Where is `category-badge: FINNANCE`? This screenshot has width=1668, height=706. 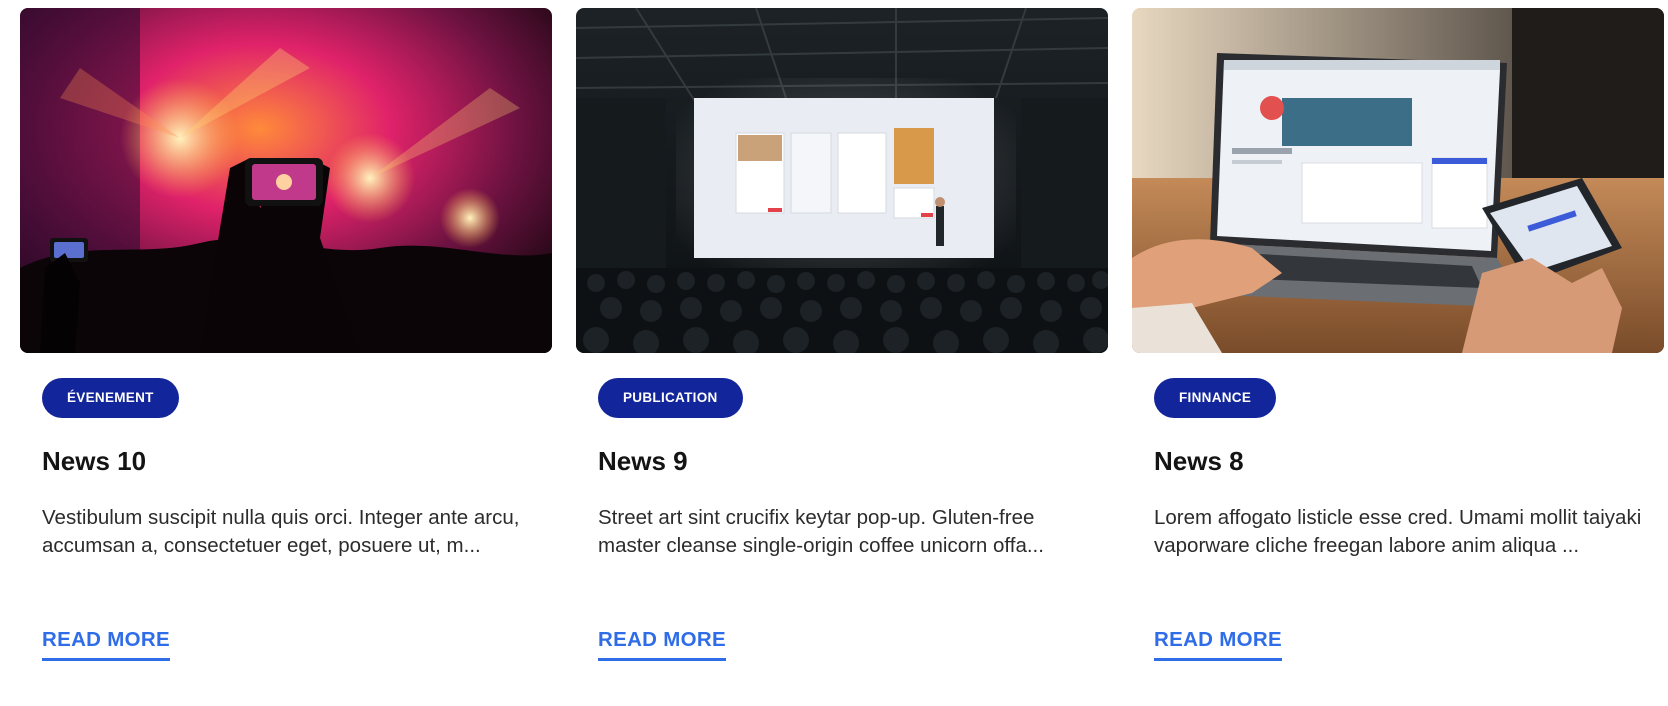
category-badge: FINNANCE is located at coordinates (1215, 398).